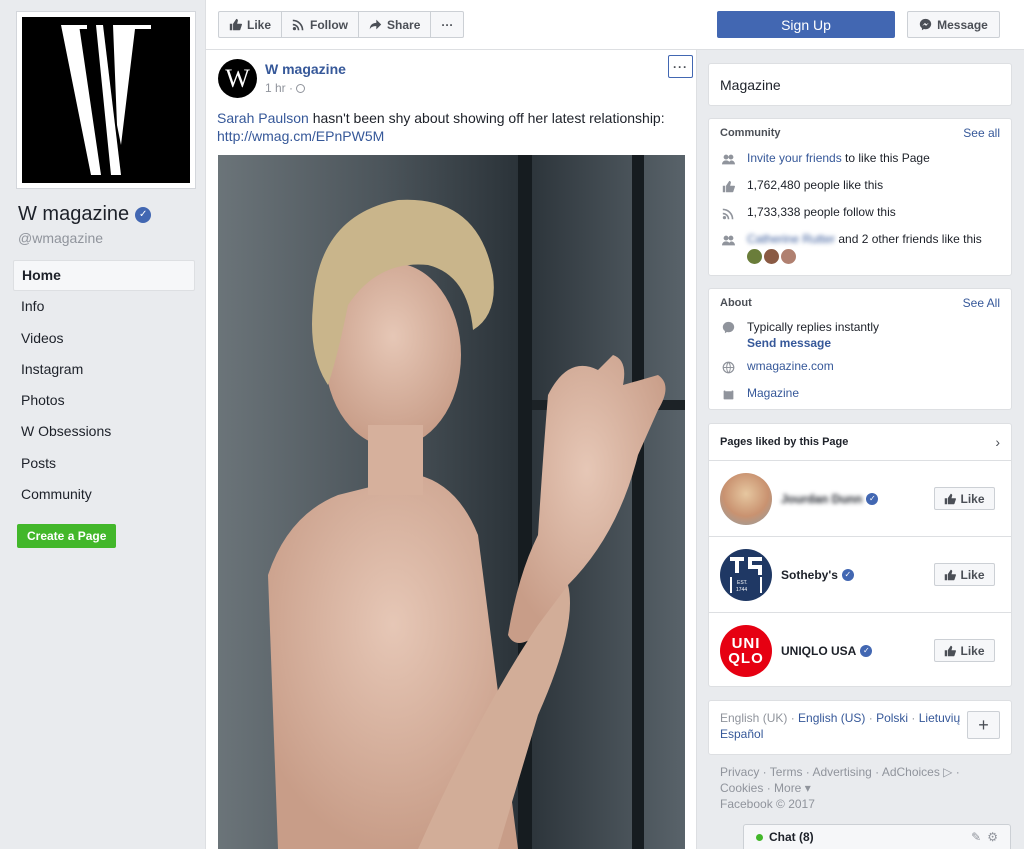 The width and height of the screenshot is (1024, 849). Describe the element at coordinates (962, 24) in the screenshot. I see `message-label: Message` at that location.